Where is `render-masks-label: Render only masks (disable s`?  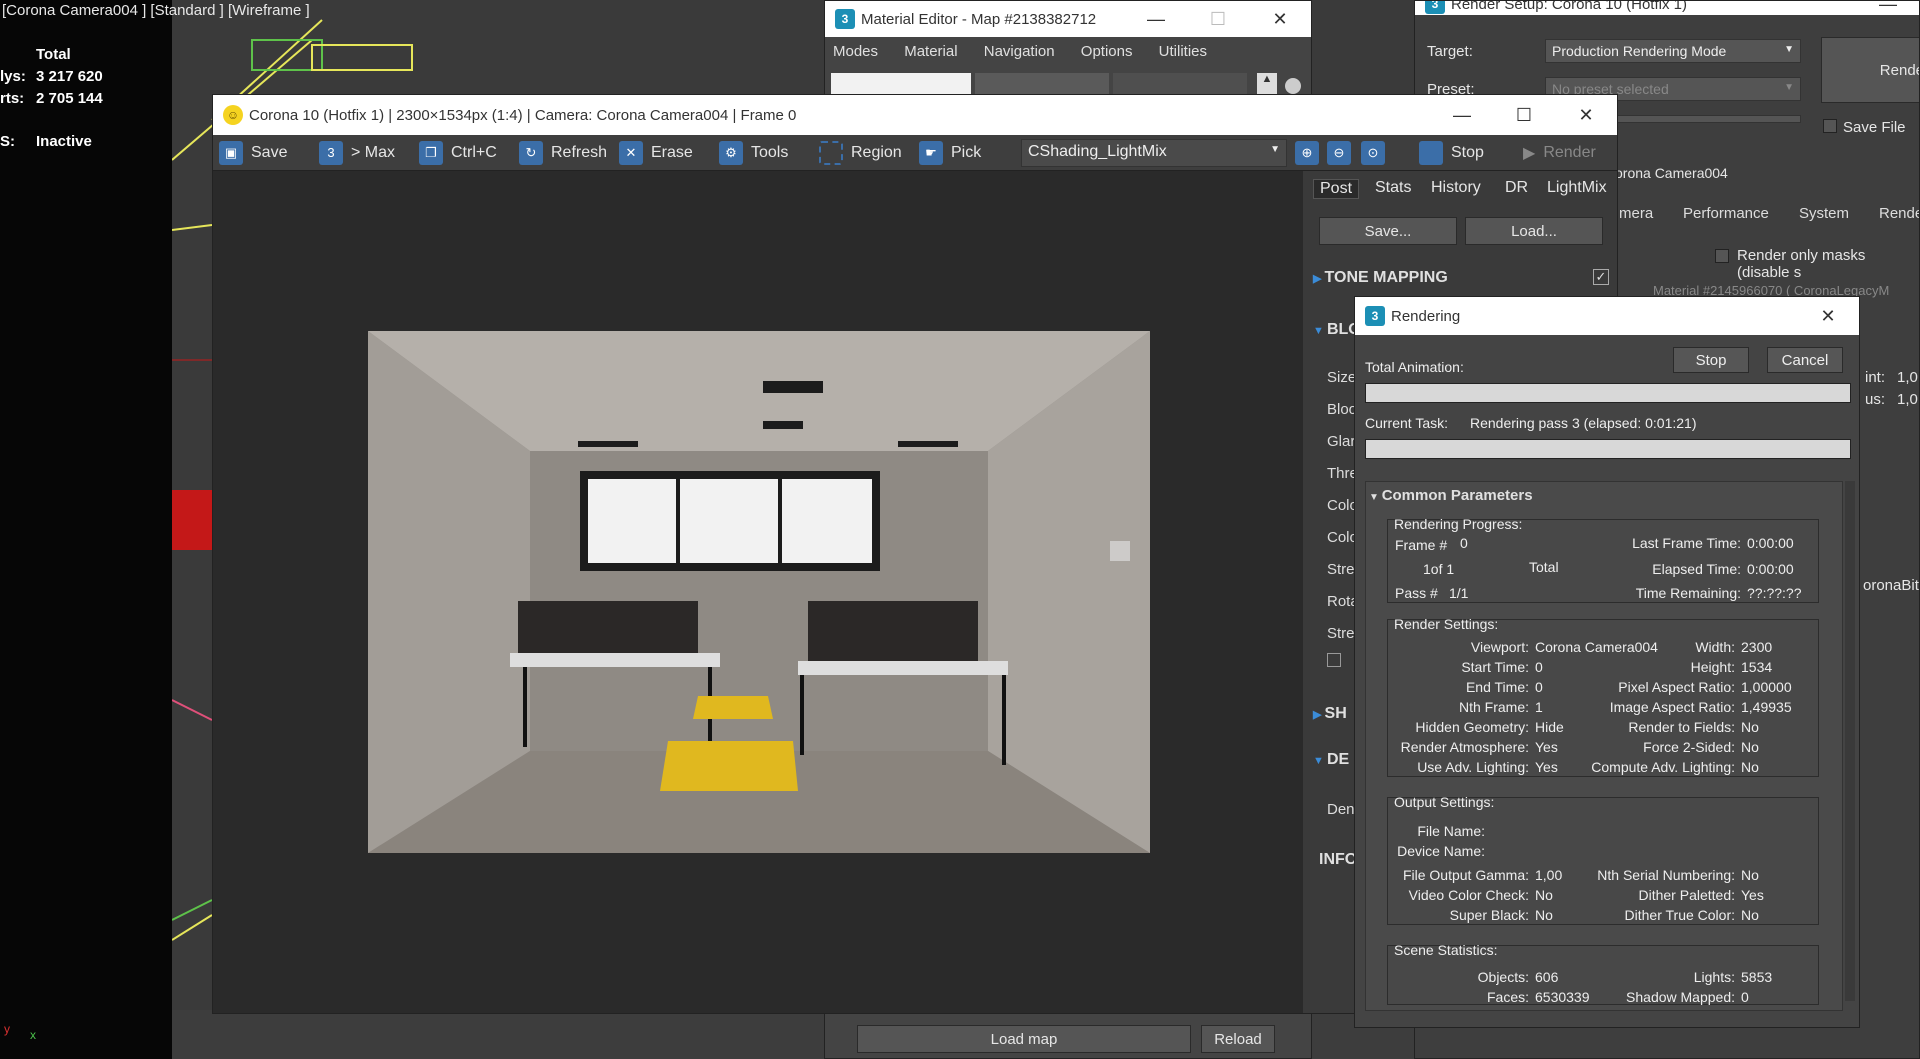
render-masks-label: Render only masks (disable s is located at coordinates (1801, 264).